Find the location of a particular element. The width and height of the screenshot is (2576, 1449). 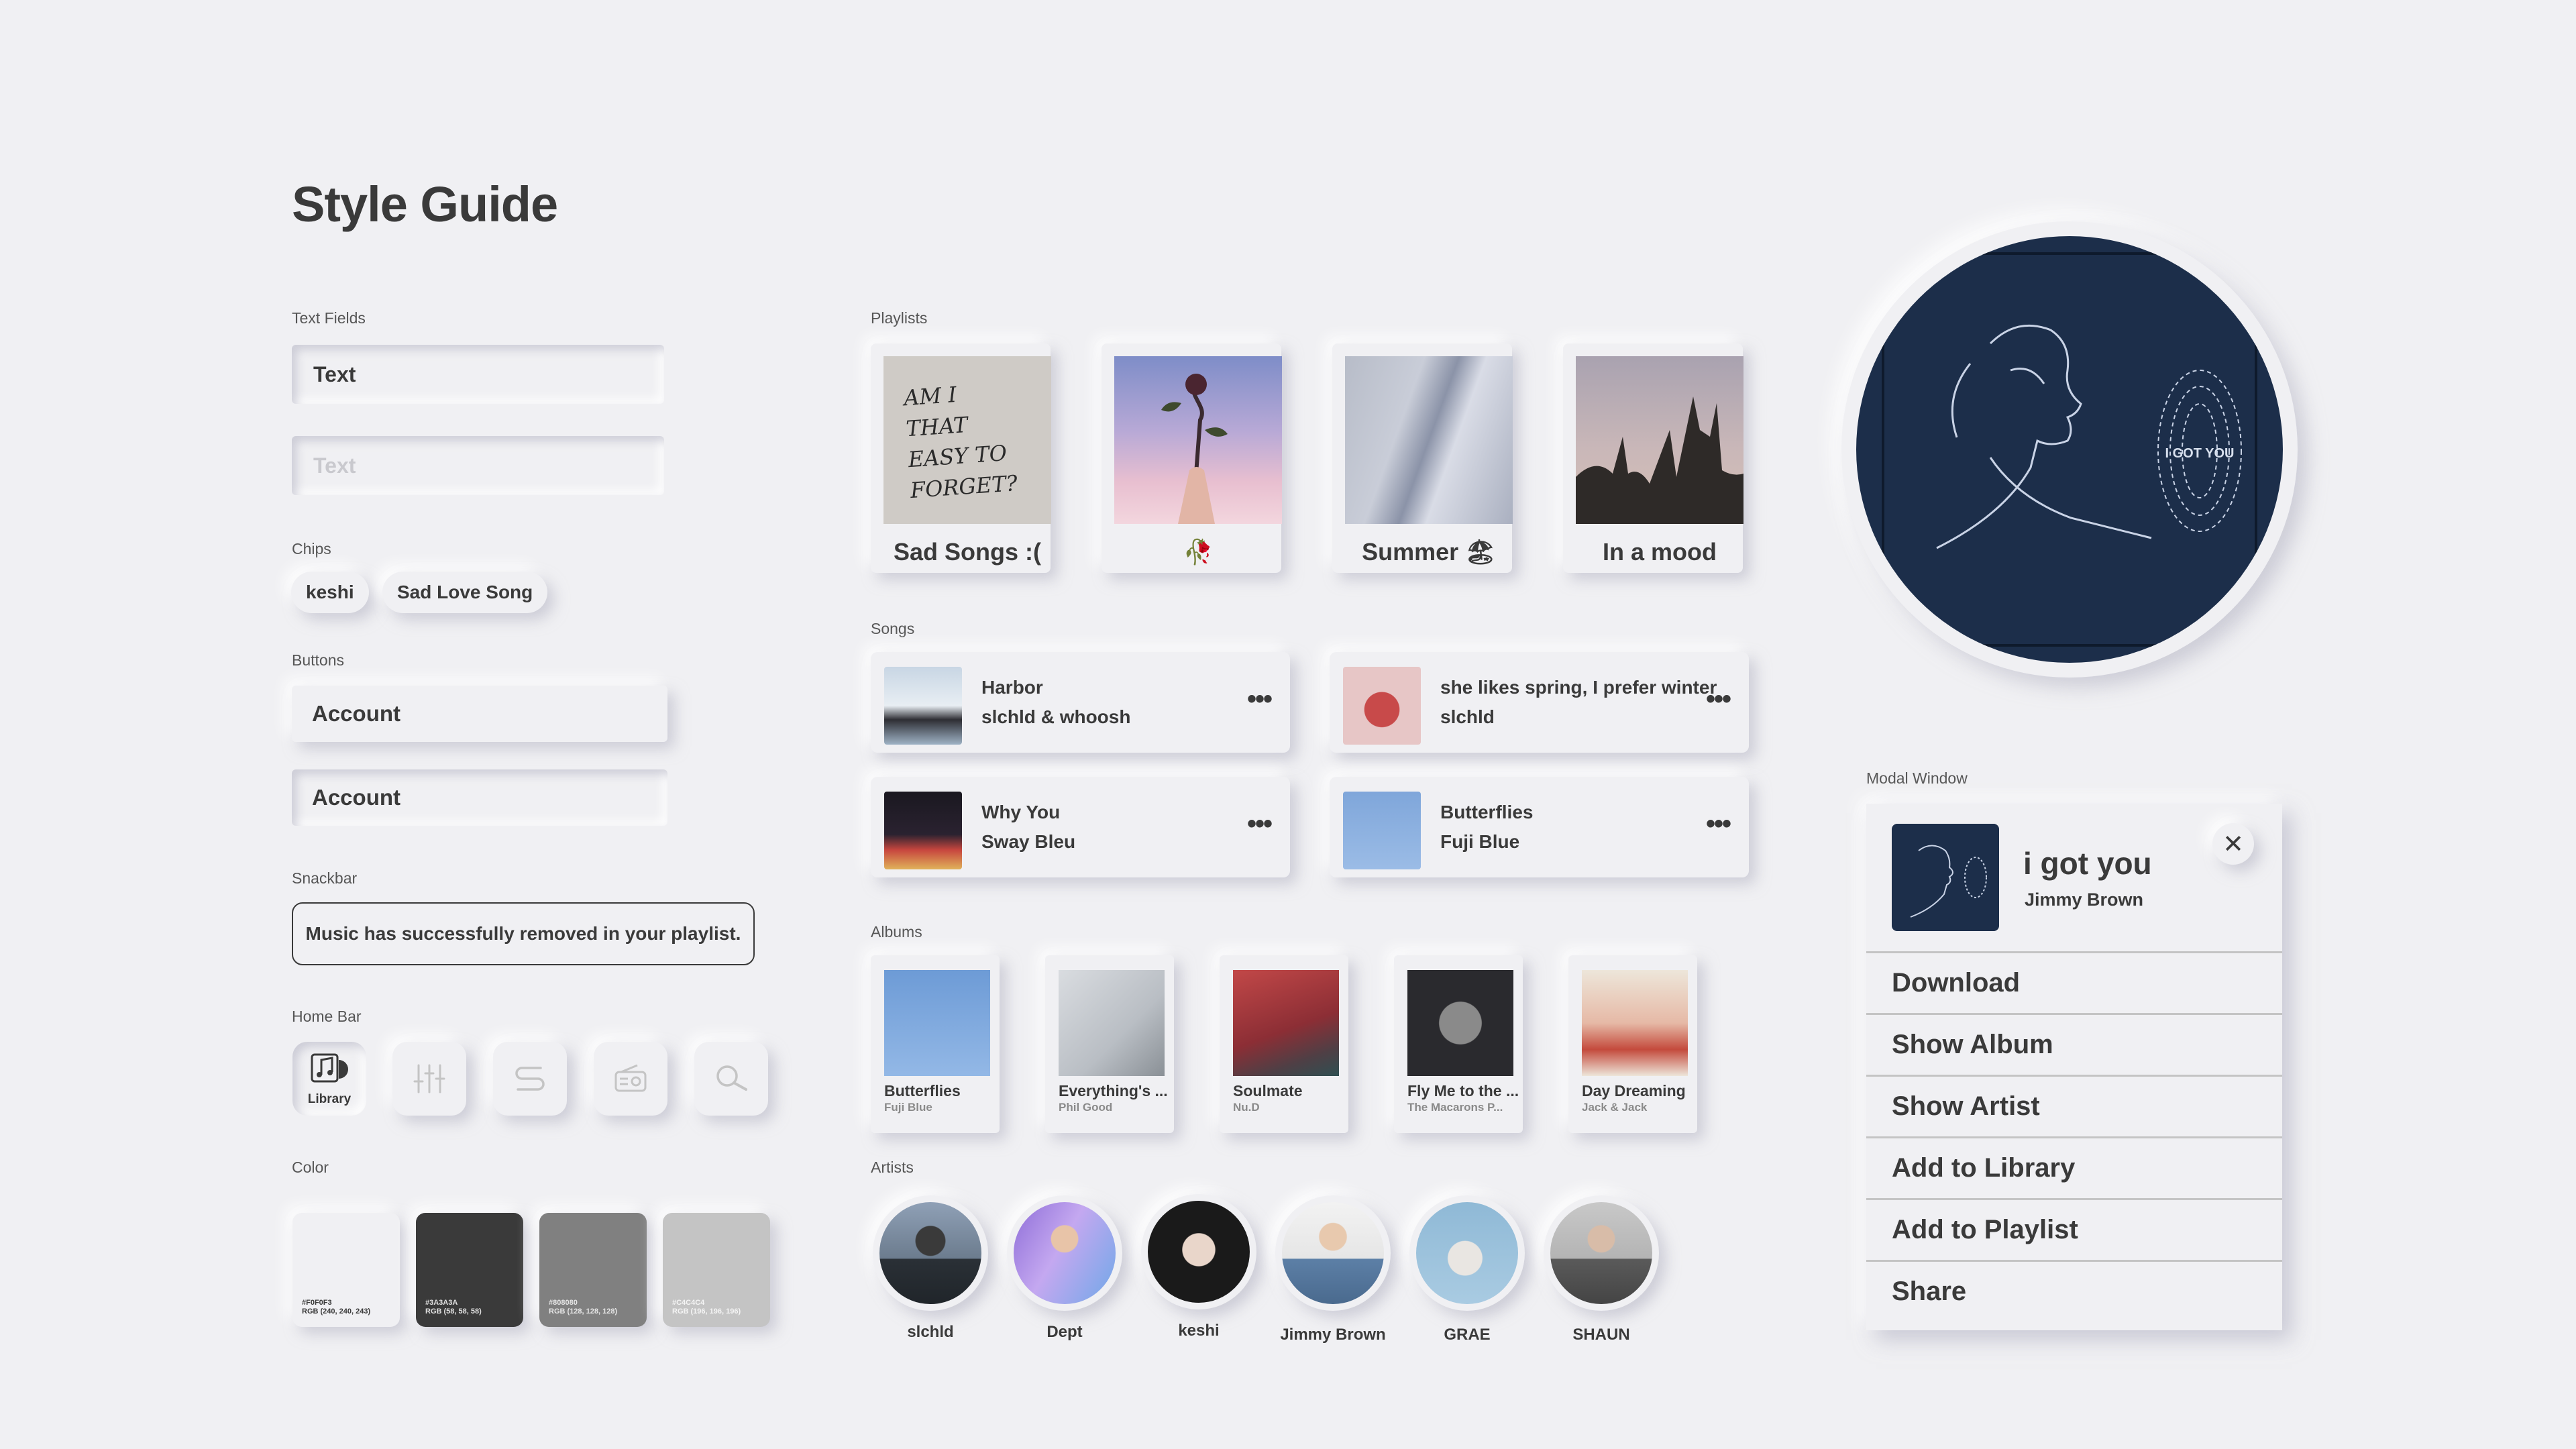

artist-avatar-slchld is located at coordinates (930, 1253).